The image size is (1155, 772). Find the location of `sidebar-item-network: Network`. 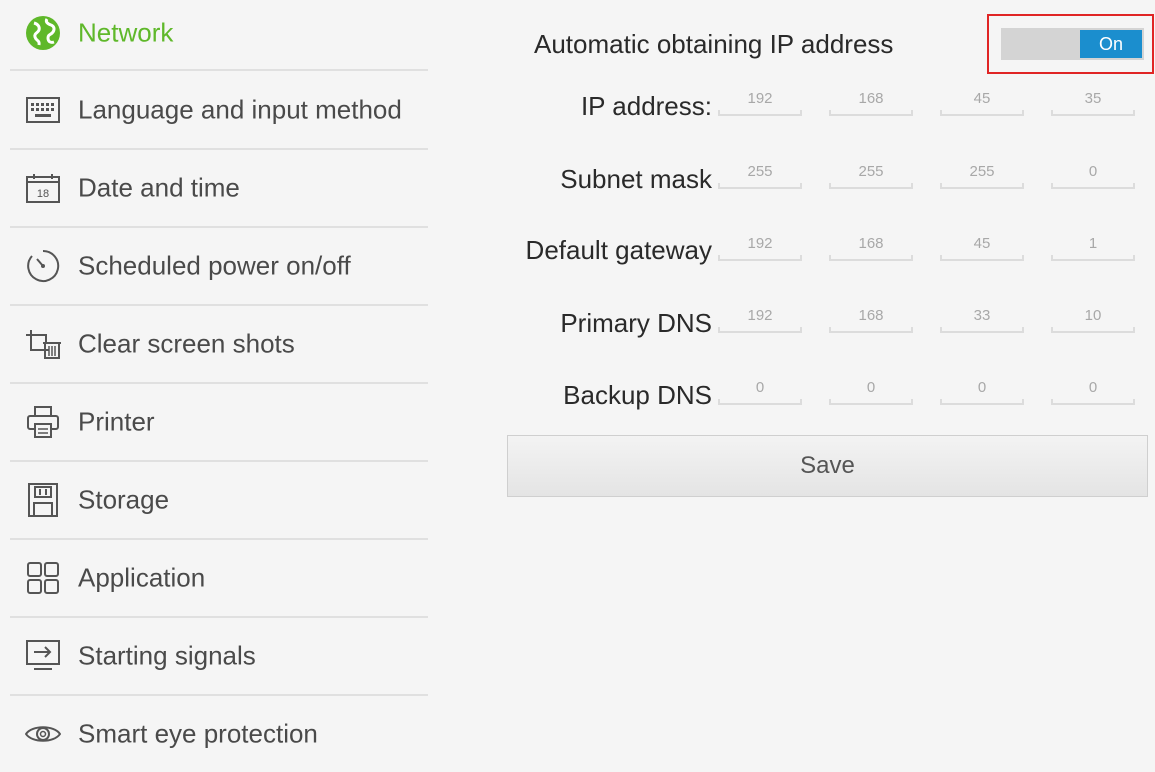

sidebar-item-network: Network is located at coordinates (219, 35).